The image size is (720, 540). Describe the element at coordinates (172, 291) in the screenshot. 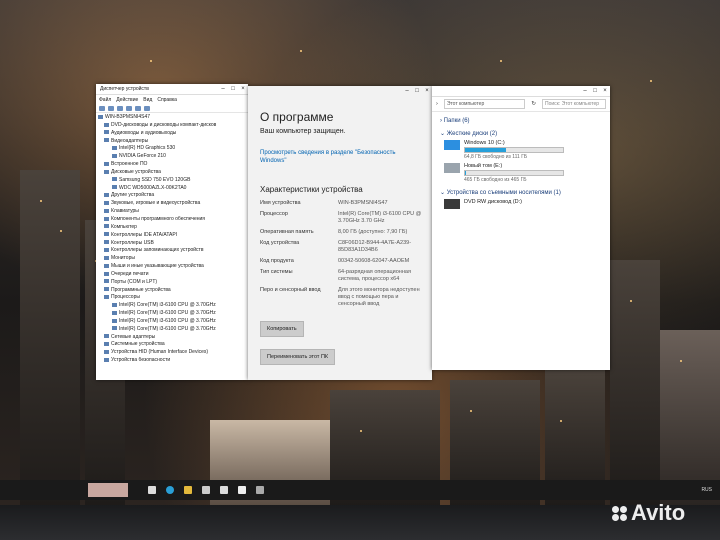

I see `tree-node: Программные устройства` at that location.